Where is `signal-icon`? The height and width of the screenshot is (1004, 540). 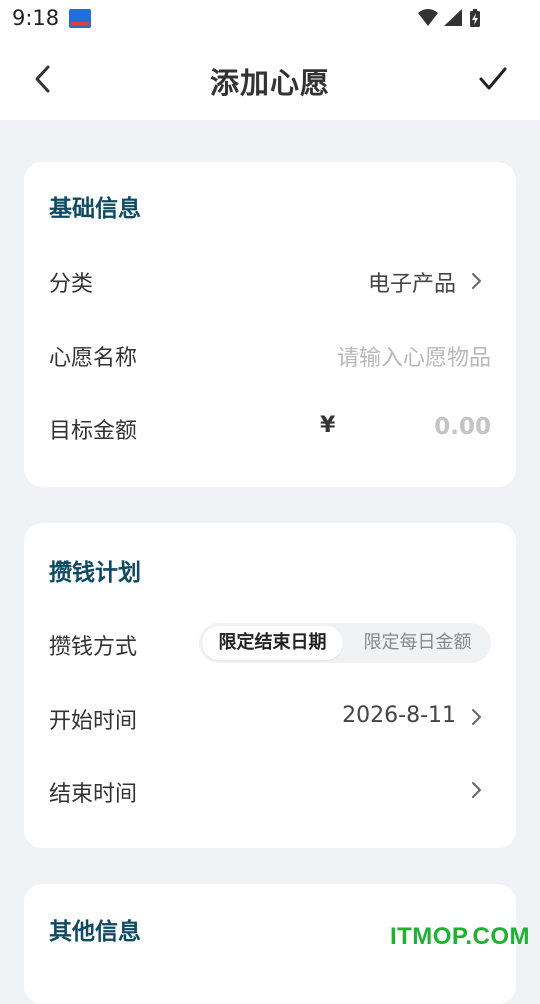
signal-icon is located at coordinates (453, 17).